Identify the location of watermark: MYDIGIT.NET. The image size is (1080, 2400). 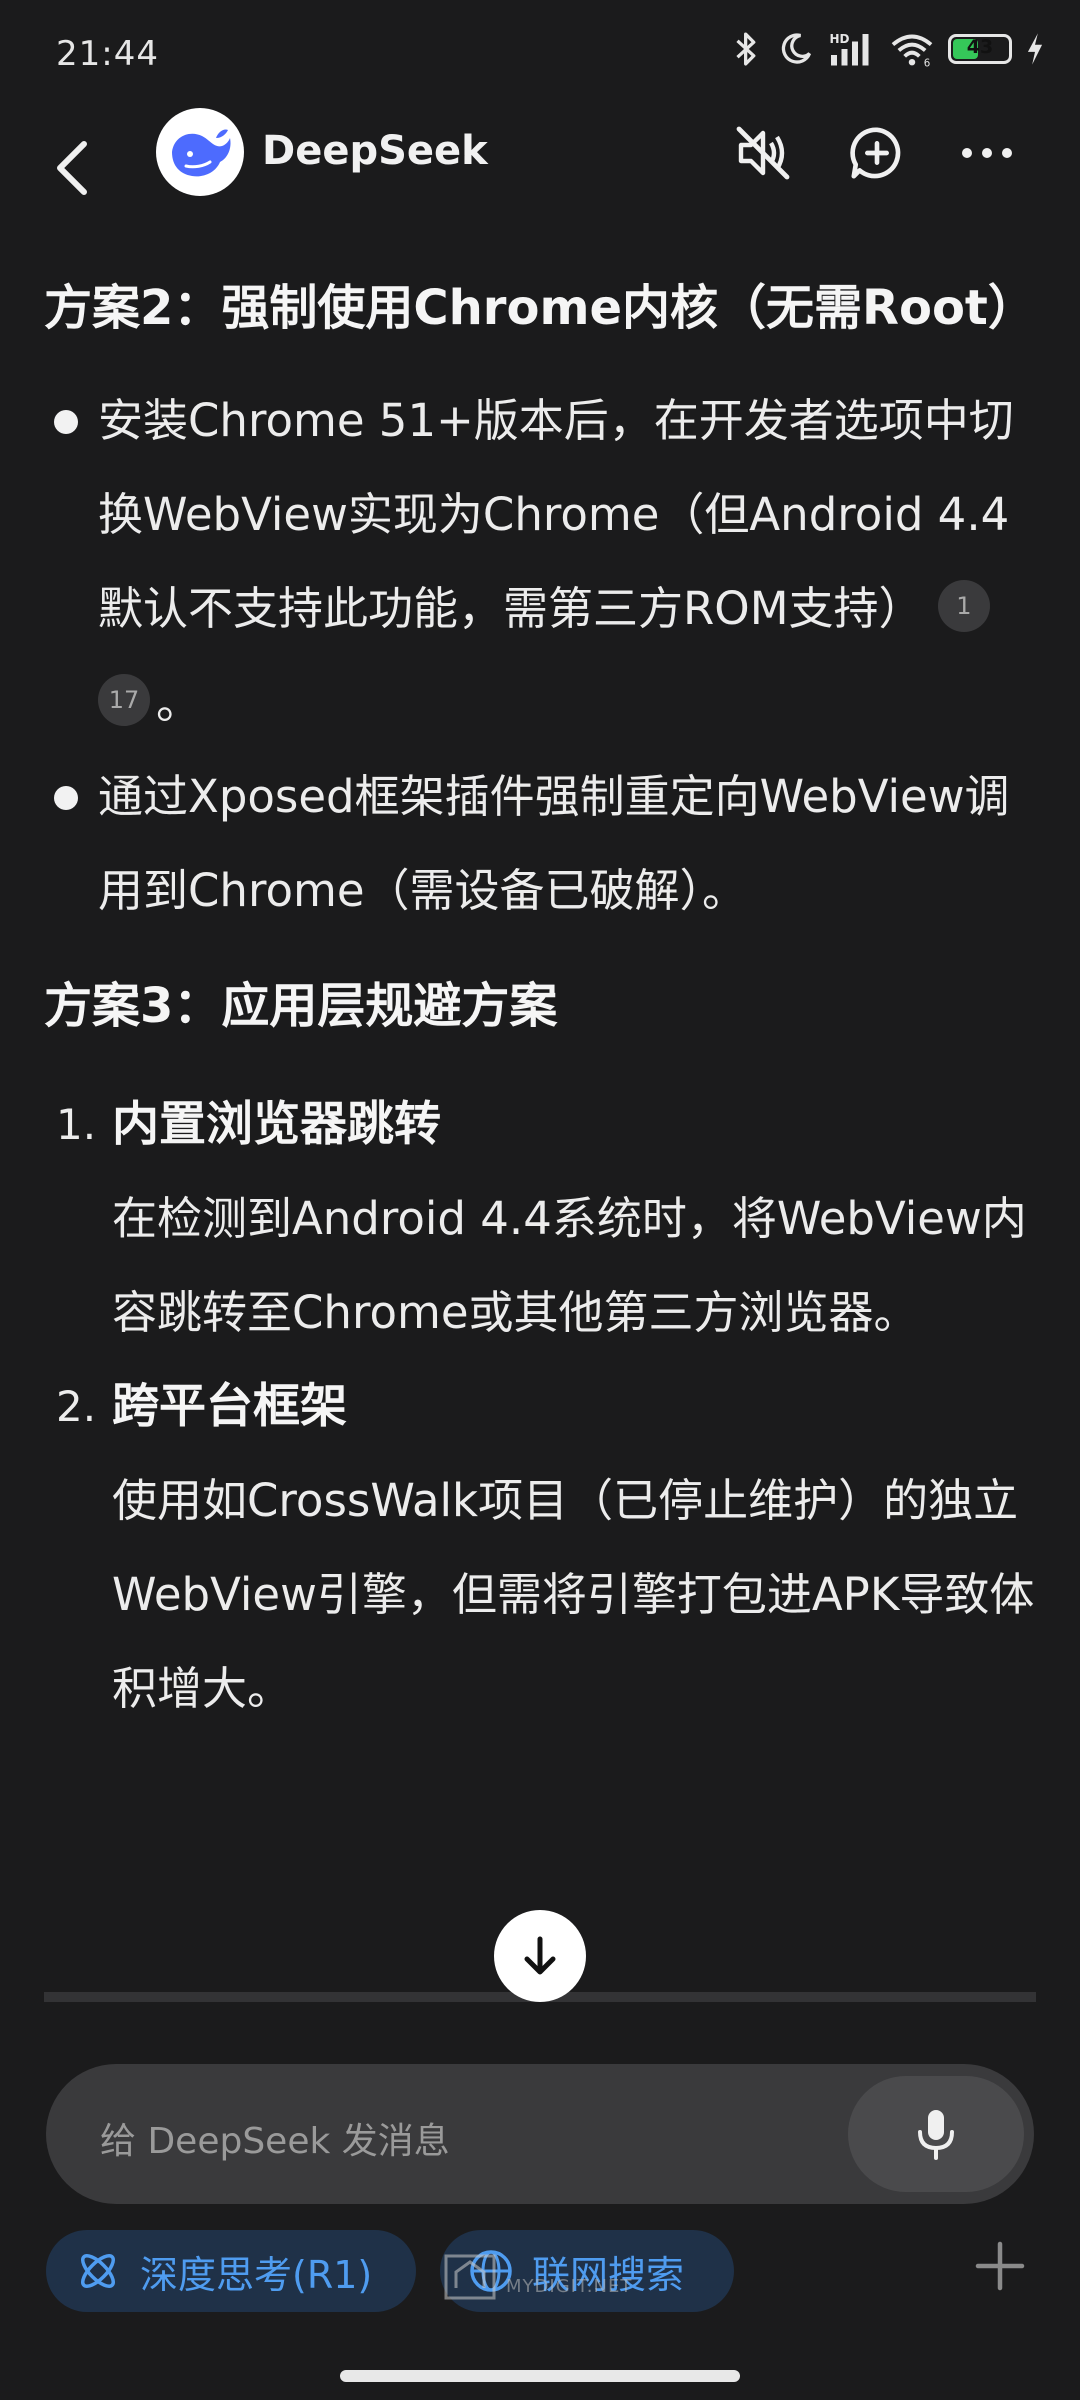
(537, 2276).